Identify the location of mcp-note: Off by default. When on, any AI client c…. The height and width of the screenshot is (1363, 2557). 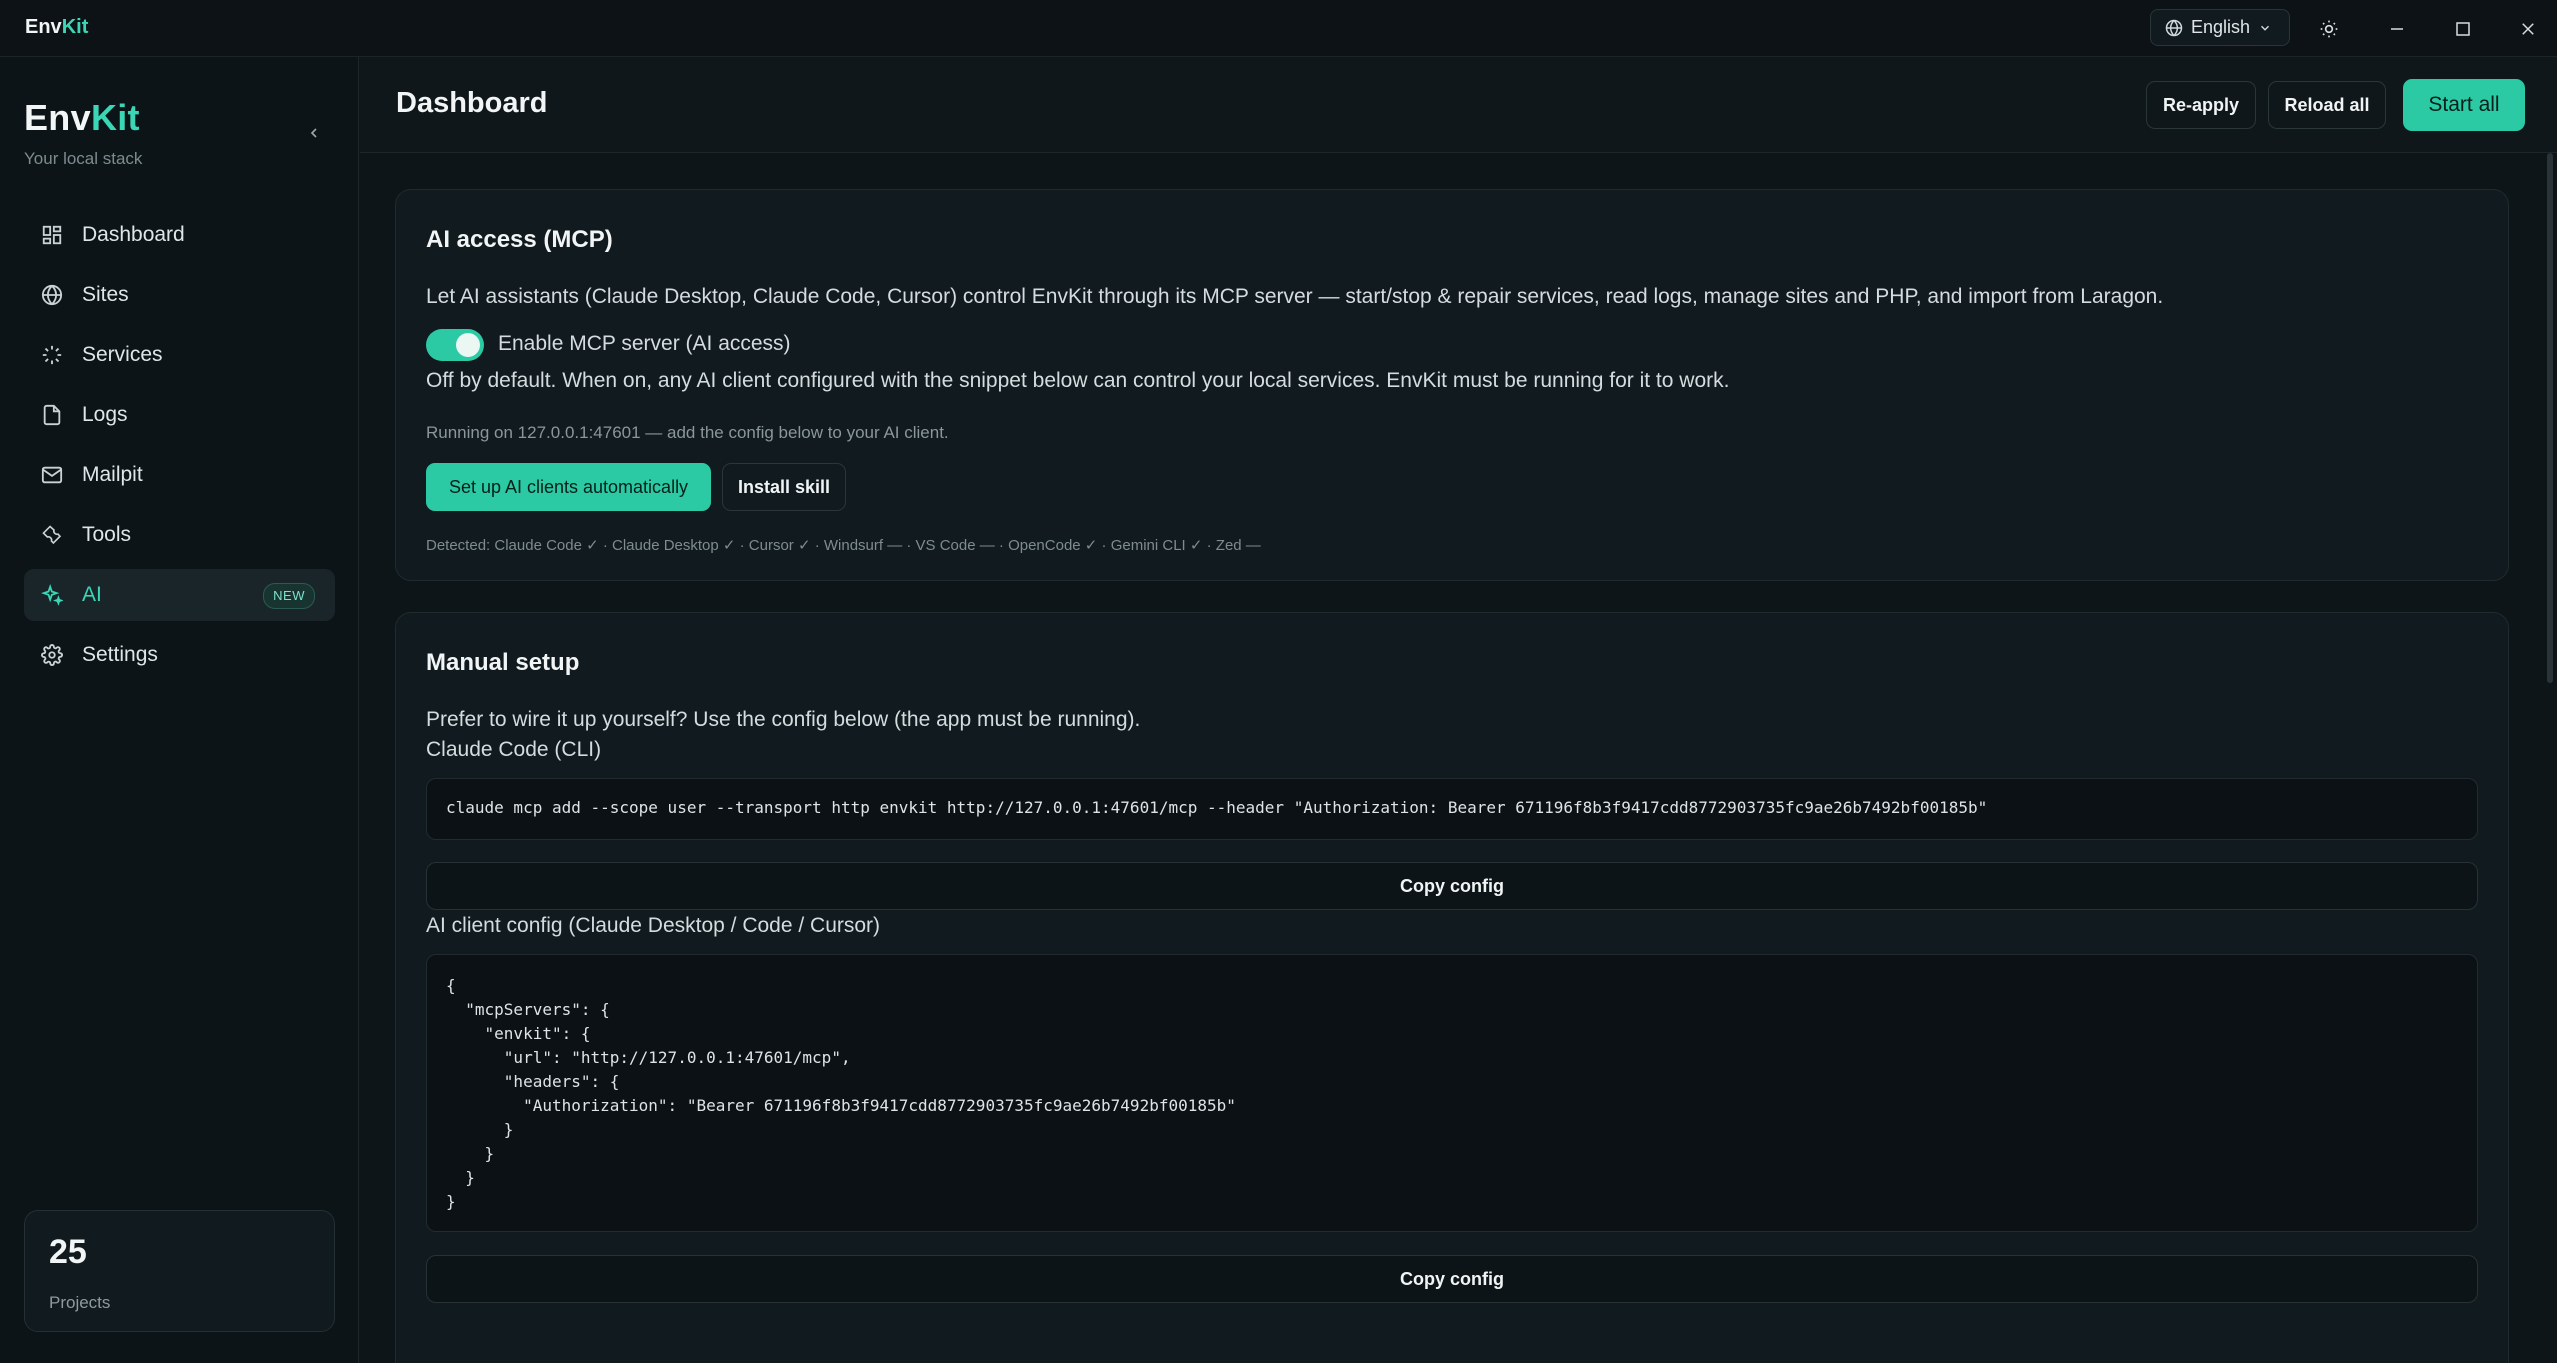
(1078, 380).